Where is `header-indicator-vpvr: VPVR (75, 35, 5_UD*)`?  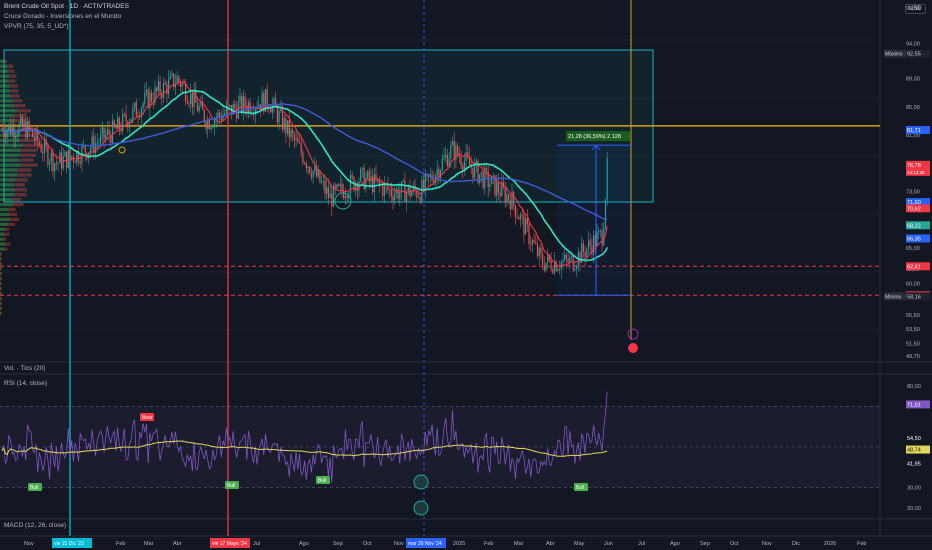
header-indicator-vpvr: VPVR (75, 35, 5_UD*) is located at coordinates (36, 26).